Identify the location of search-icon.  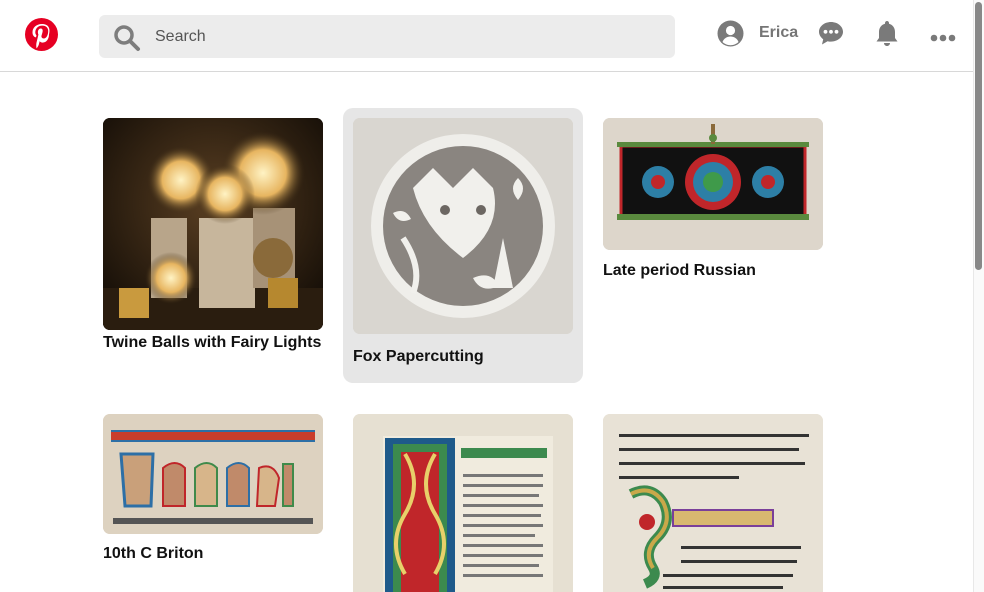
(127, 40).